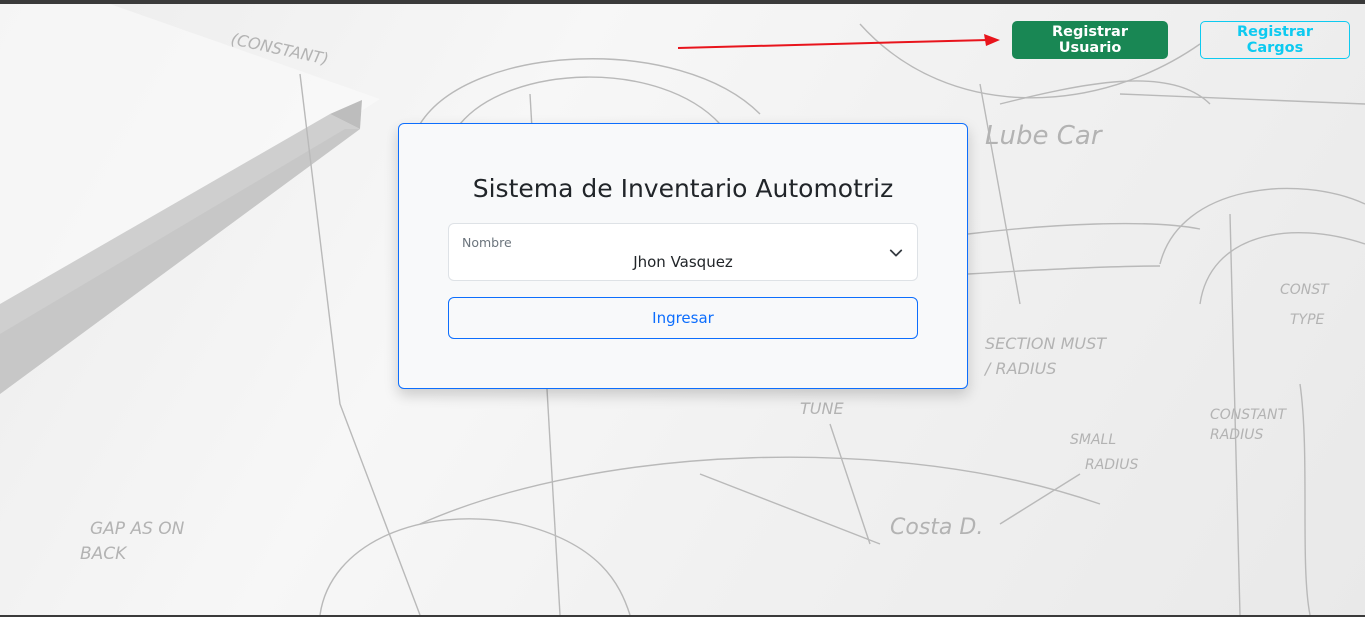  What do you see at coordinates (137, 529) in the screenshot?
I see `svg-text: GAP AS ON` at bounding box center [137, 529].